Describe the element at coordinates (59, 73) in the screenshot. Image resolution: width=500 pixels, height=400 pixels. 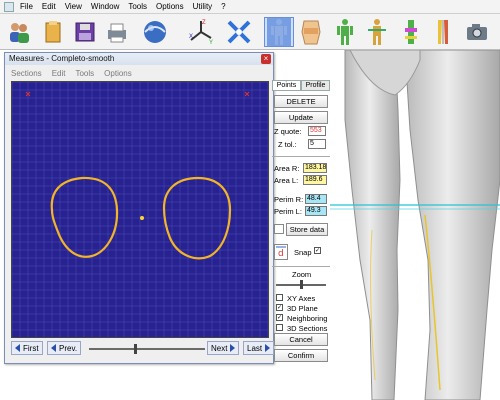
I see `dialog-menu-edit: Edit` at that location.